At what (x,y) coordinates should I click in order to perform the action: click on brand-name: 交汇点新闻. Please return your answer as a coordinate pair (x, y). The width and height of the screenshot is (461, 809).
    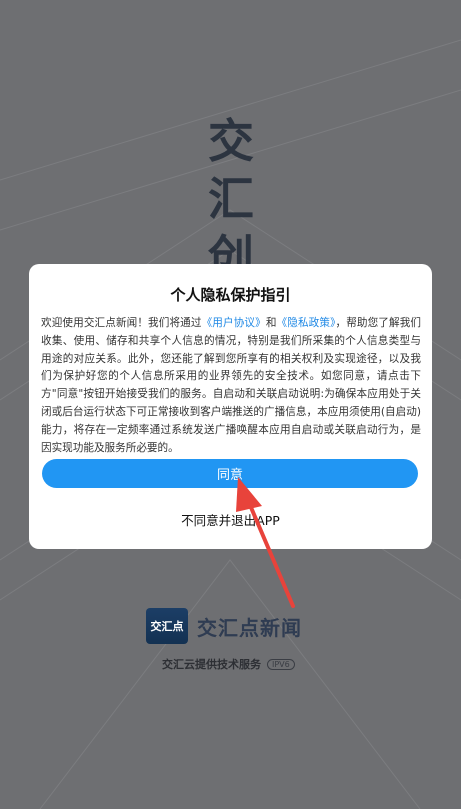
    Looking at the image, I should click on (249, 627).